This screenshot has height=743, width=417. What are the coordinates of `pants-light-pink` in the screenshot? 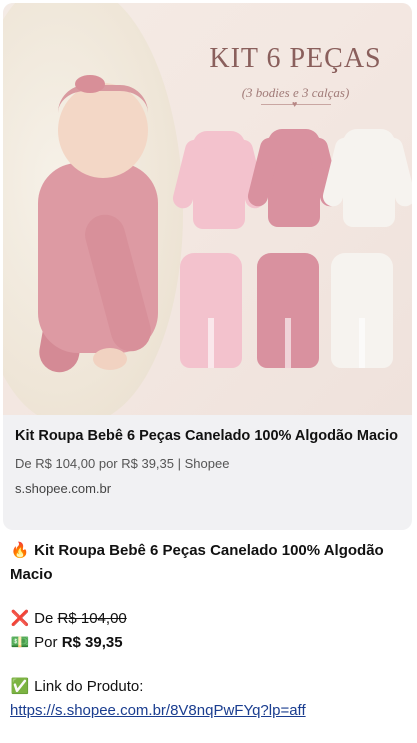 It's located at (211, 310).